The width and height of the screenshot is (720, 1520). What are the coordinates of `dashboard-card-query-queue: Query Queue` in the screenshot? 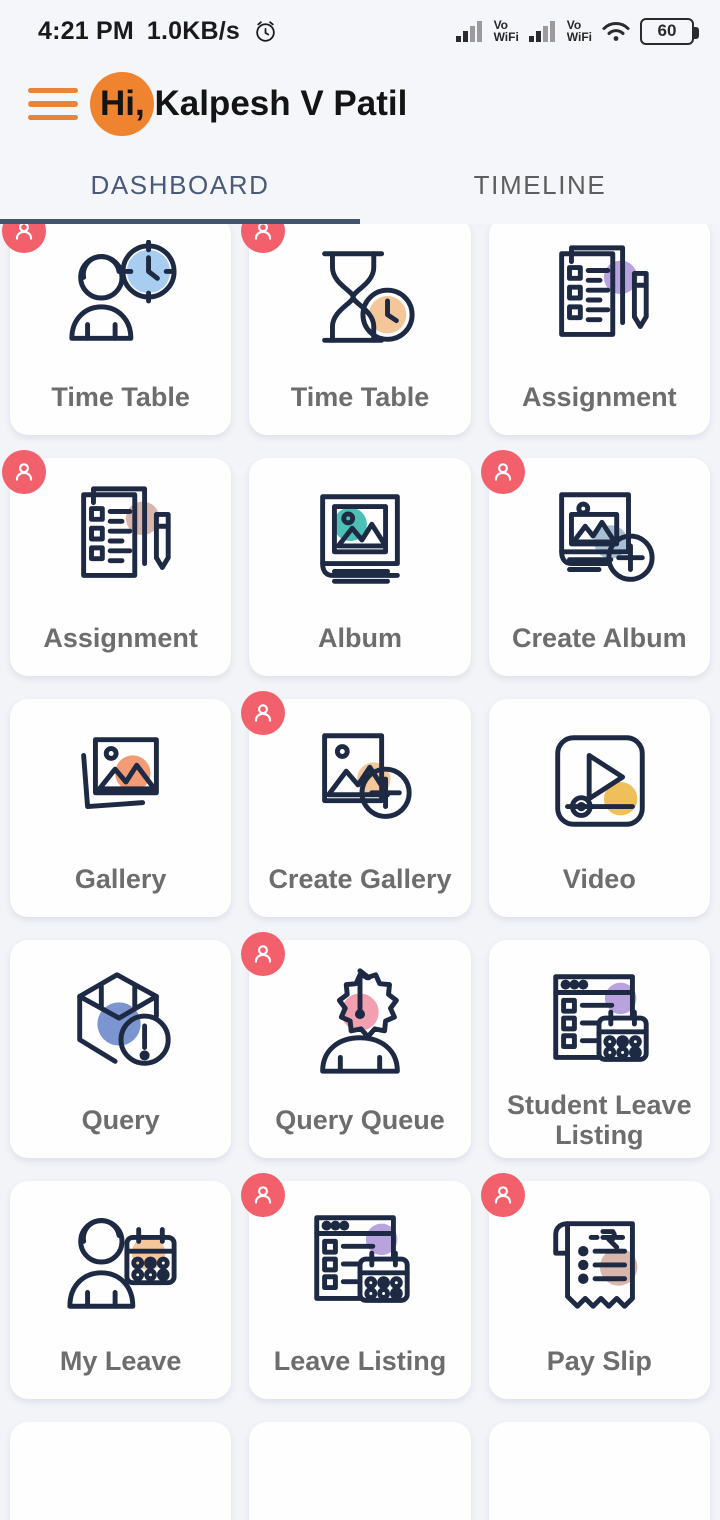 It's located at (356, 1045).